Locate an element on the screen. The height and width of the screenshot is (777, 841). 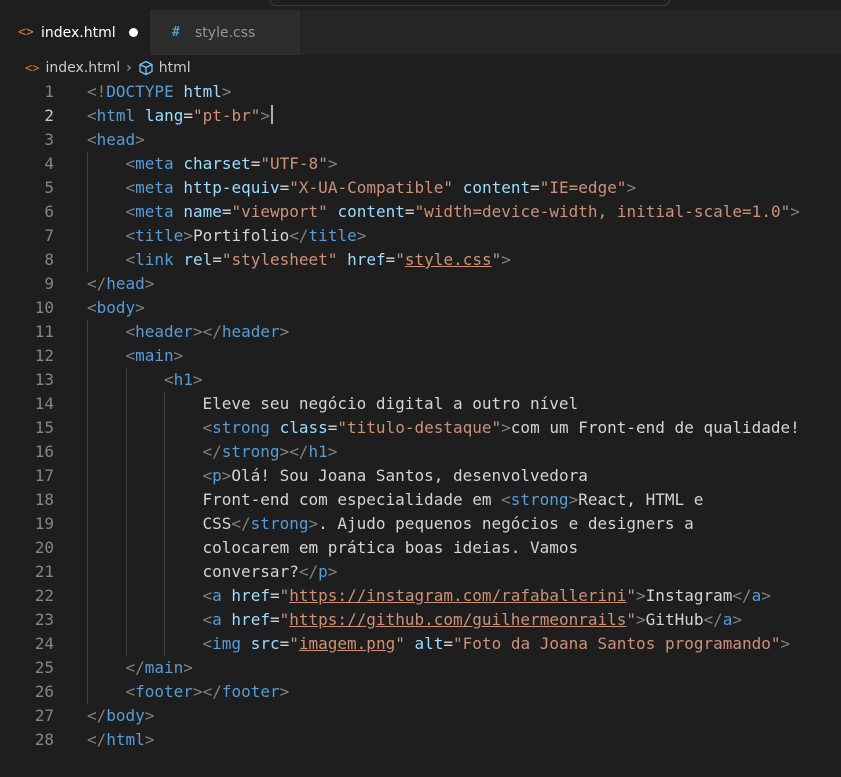
code-line: 12 <main> is located at coordinates (420, 356).